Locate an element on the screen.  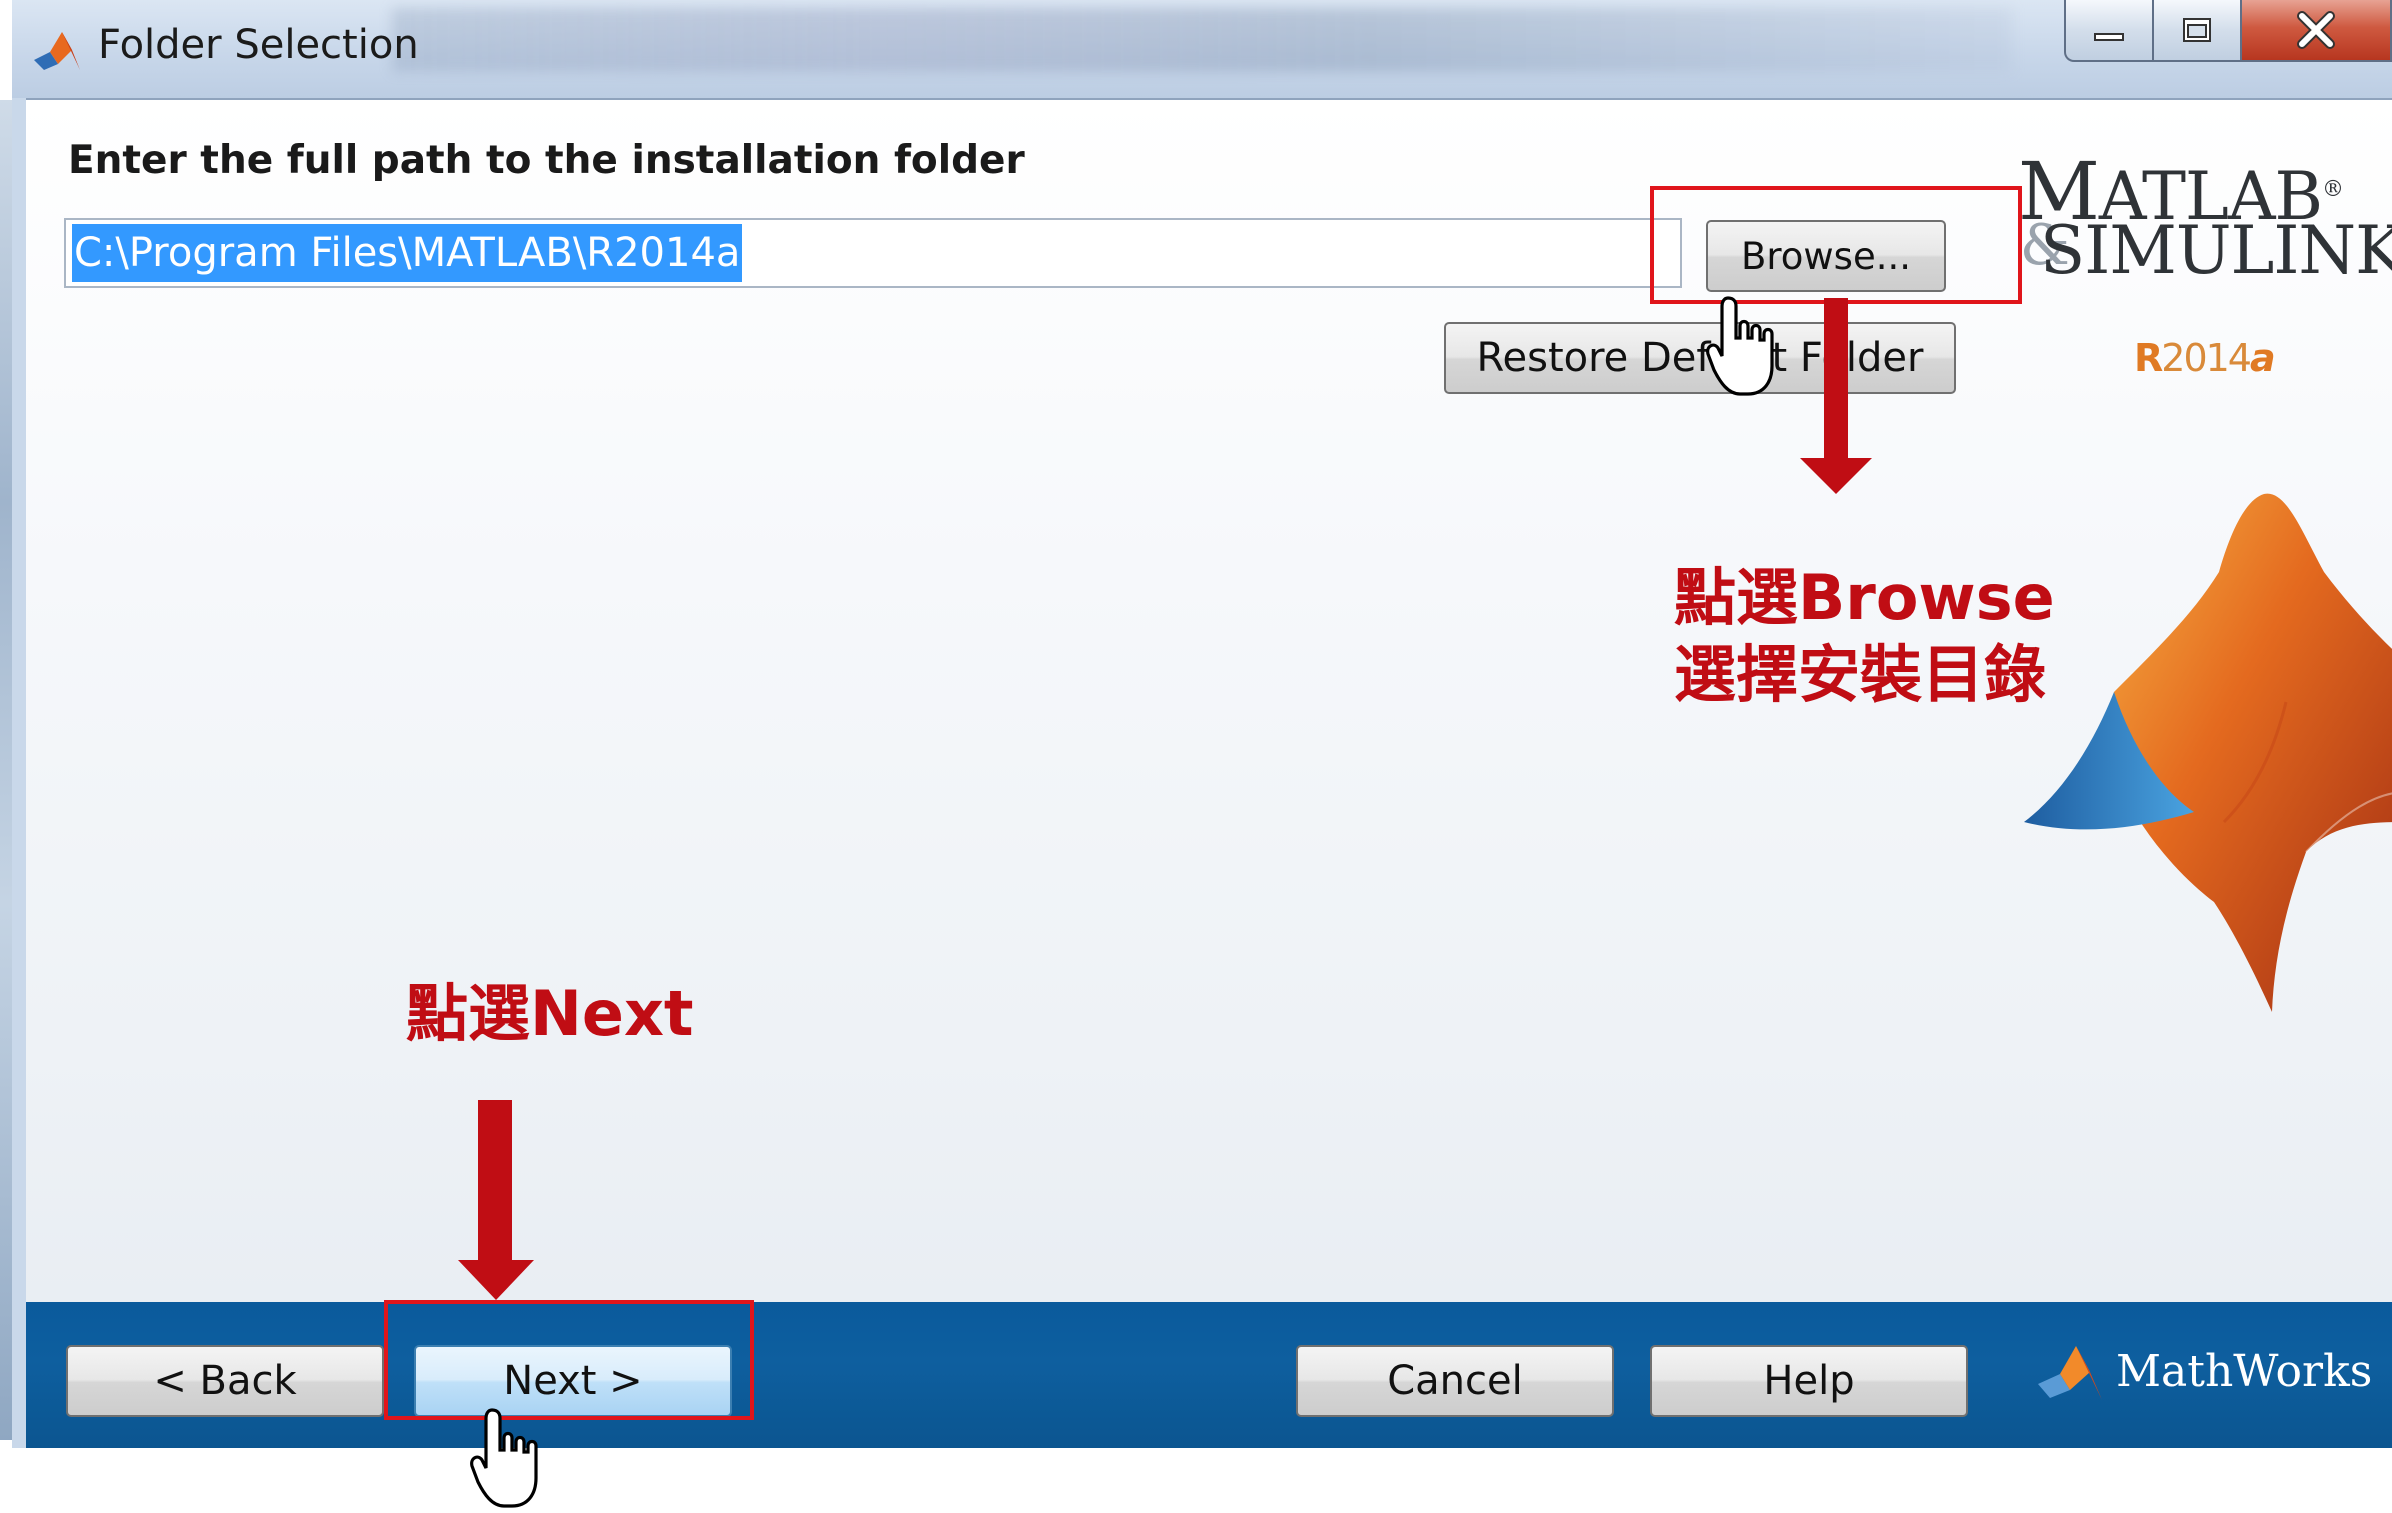
close-button is located at coordinates (2317, 31).